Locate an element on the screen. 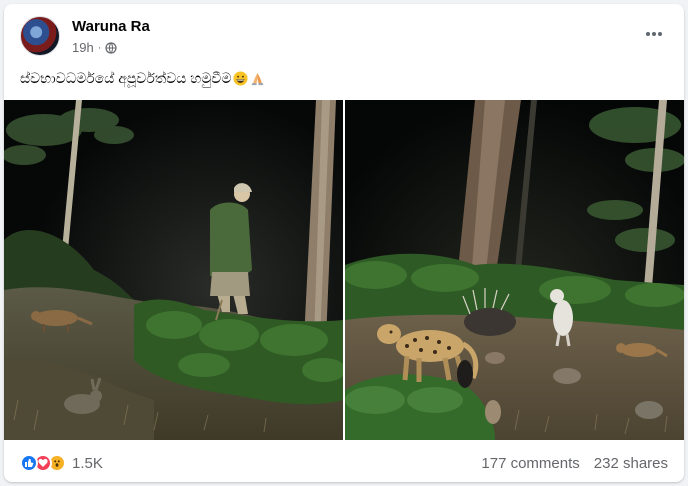  reaction-count: 1.5K is located at coordinates (87, 463).